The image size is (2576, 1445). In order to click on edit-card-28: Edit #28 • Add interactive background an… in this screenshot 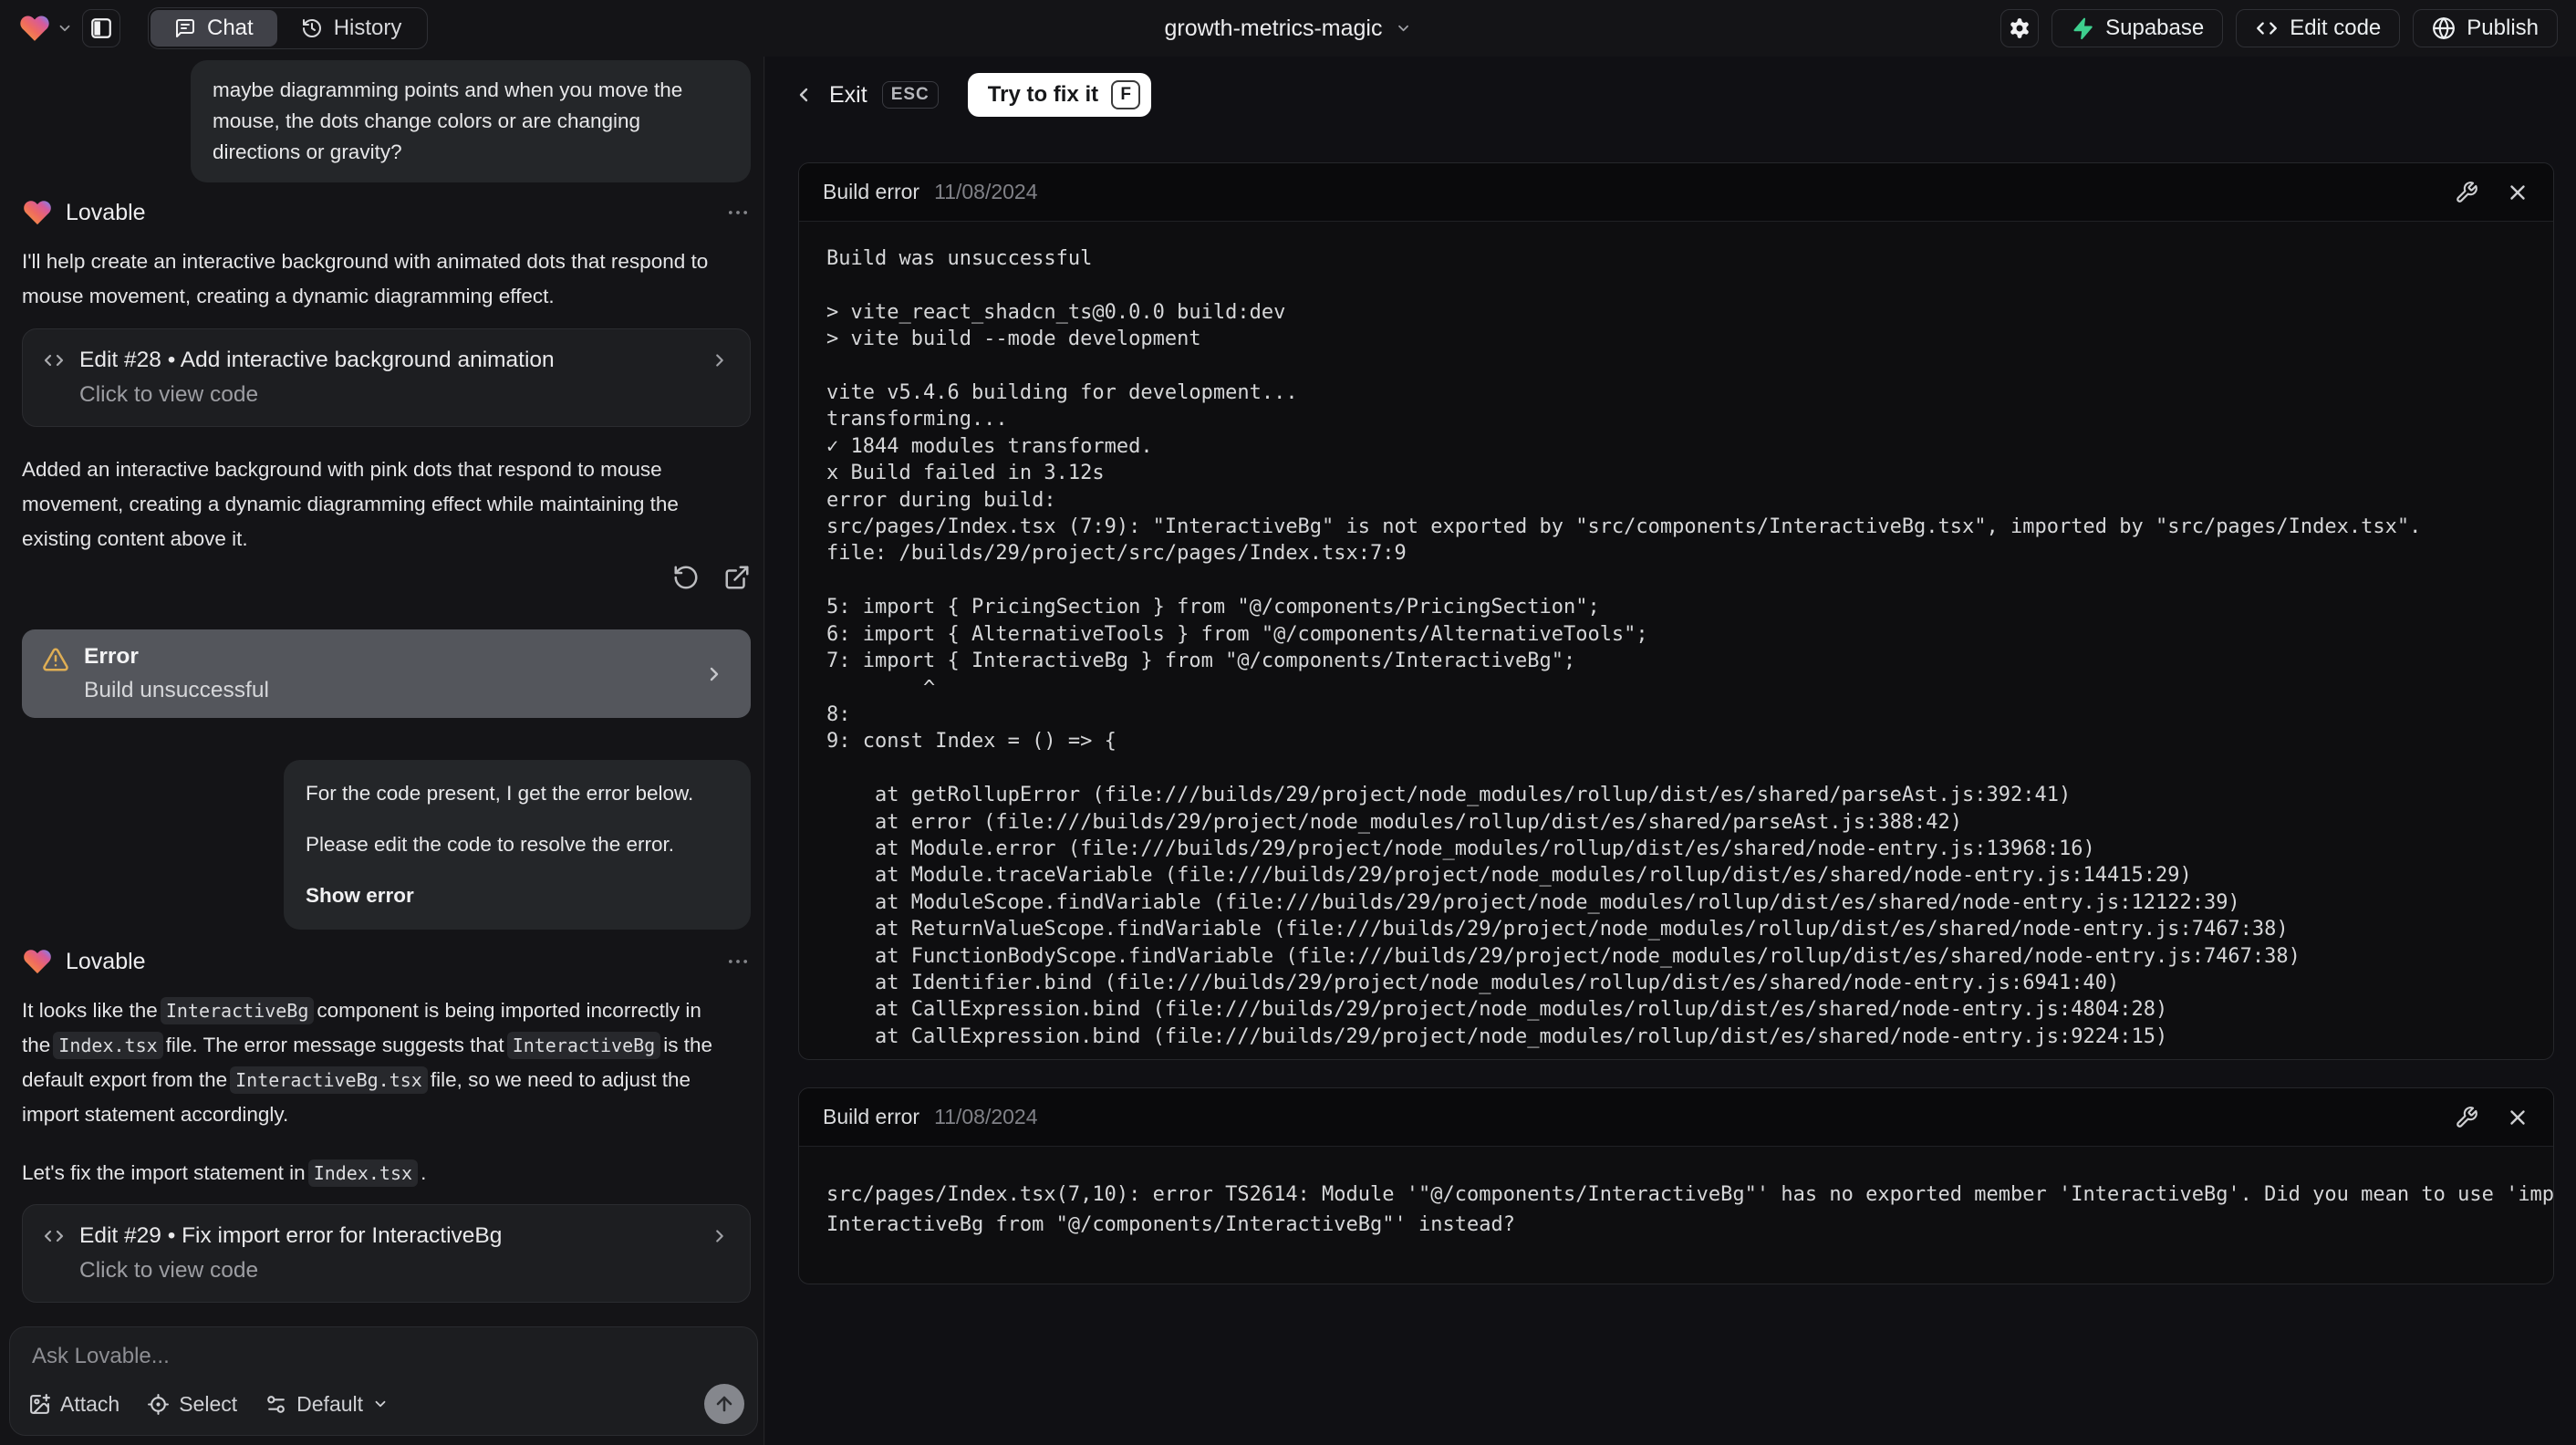, I will do `click(386, 377)`.